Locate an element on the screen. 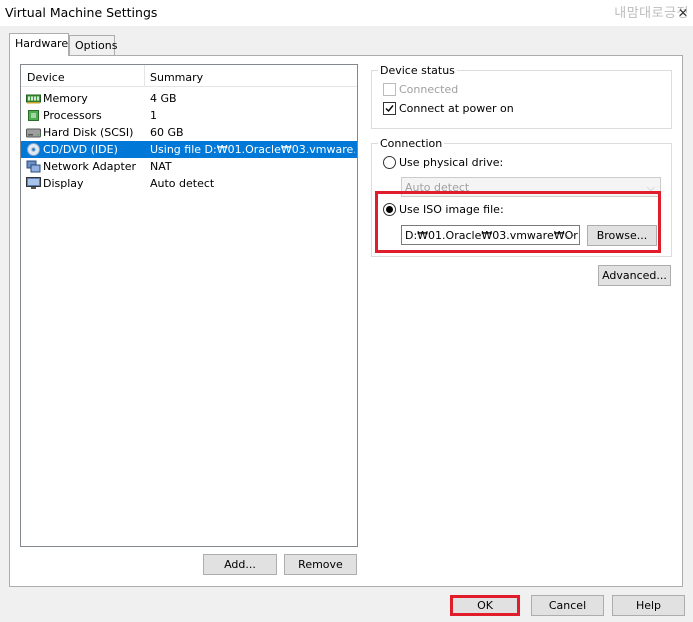  device-status-legend: Device status is located at coordinates (417, 70).